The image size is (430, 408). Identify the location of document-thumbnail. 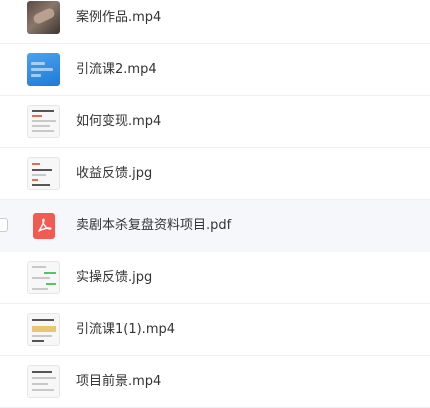
(43, 121).